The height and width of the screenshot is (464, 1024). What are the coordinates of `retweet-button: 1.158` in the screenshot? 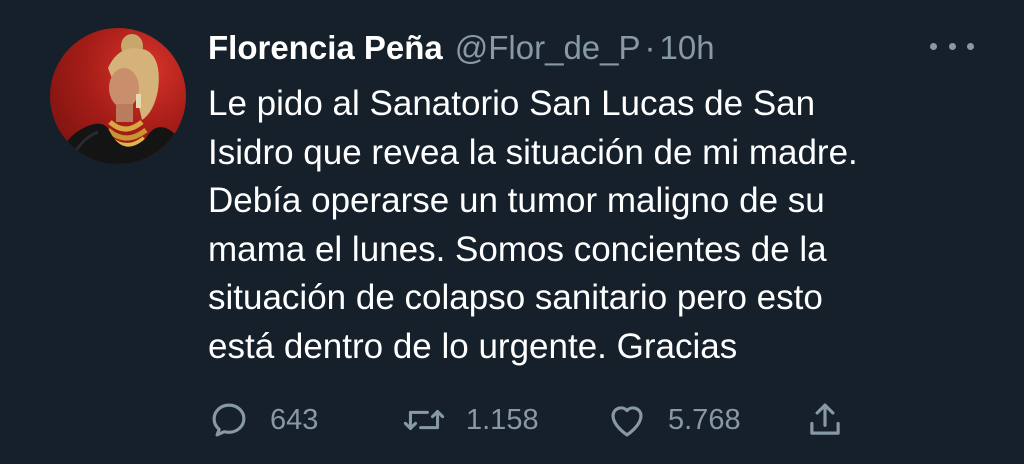 It's located at (470, 420).